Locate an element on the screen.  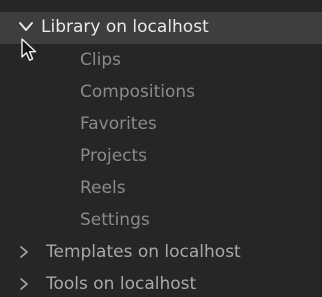
tree-item-label: Templates on localhost is located at coordinates (143, 252).